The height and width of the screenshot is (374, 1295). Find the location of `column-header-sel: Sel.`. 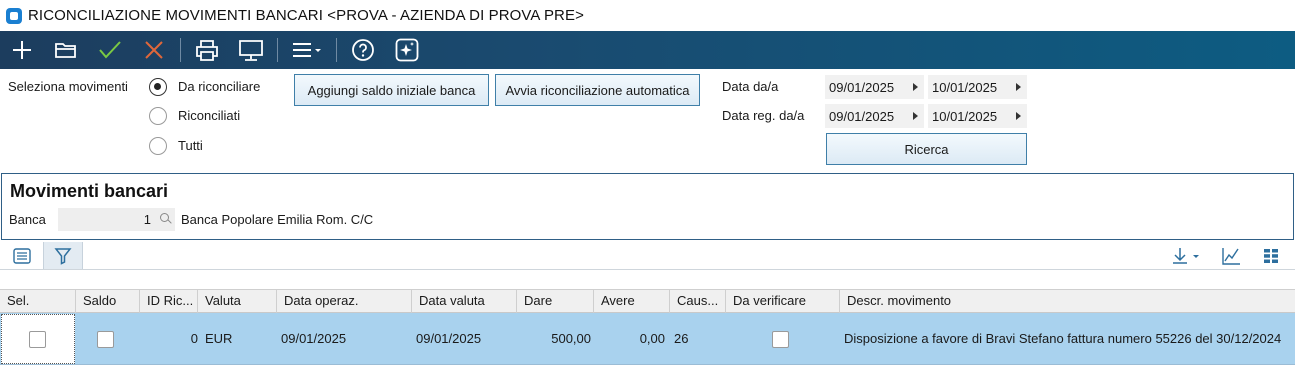

column-header-sel: Sel. is located at coordinates (38, 301).